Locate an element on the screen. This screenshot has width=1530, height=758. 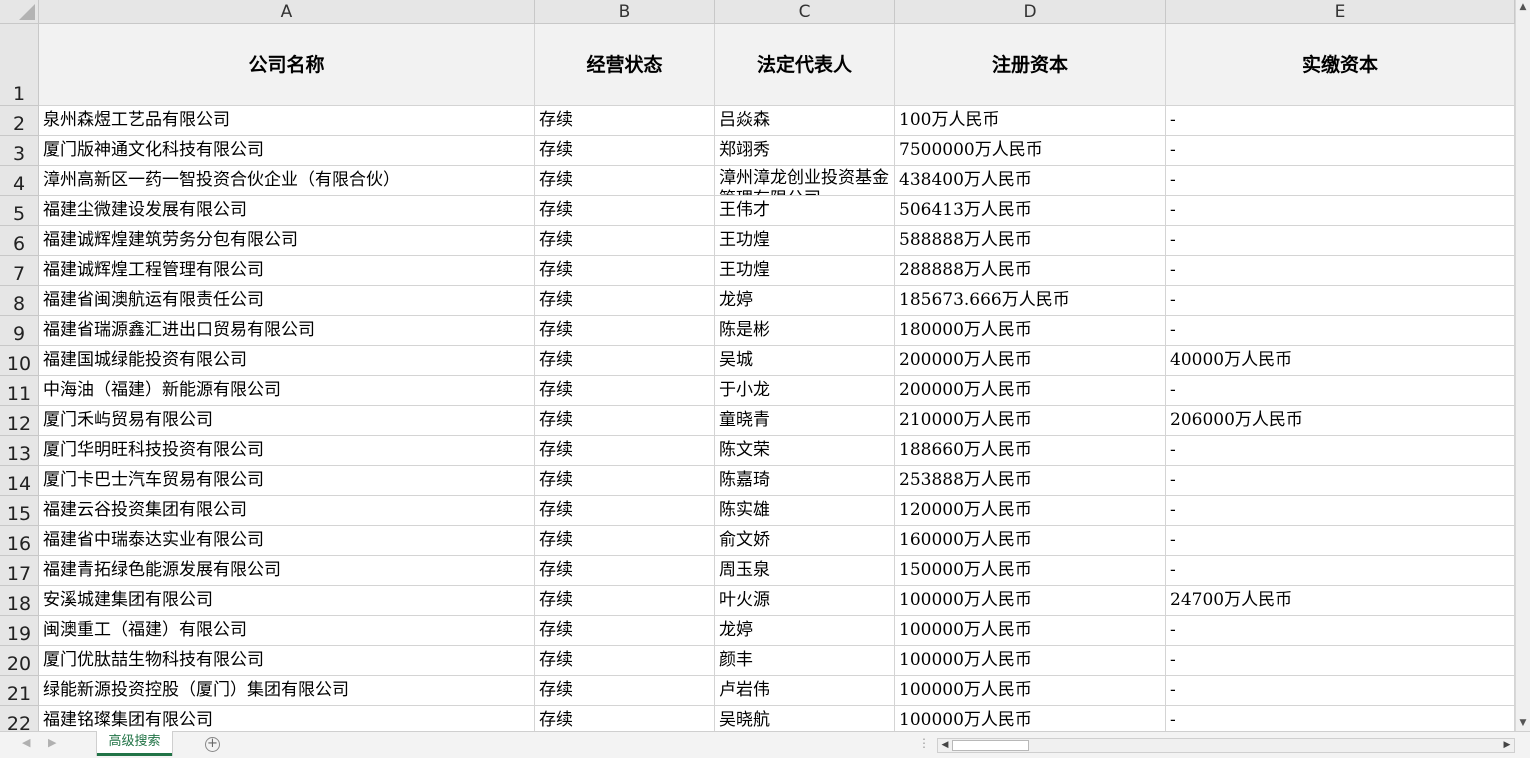
table-cell: 福建省中瑞泰达实业有限公司 is located at coordinates (287, 541).